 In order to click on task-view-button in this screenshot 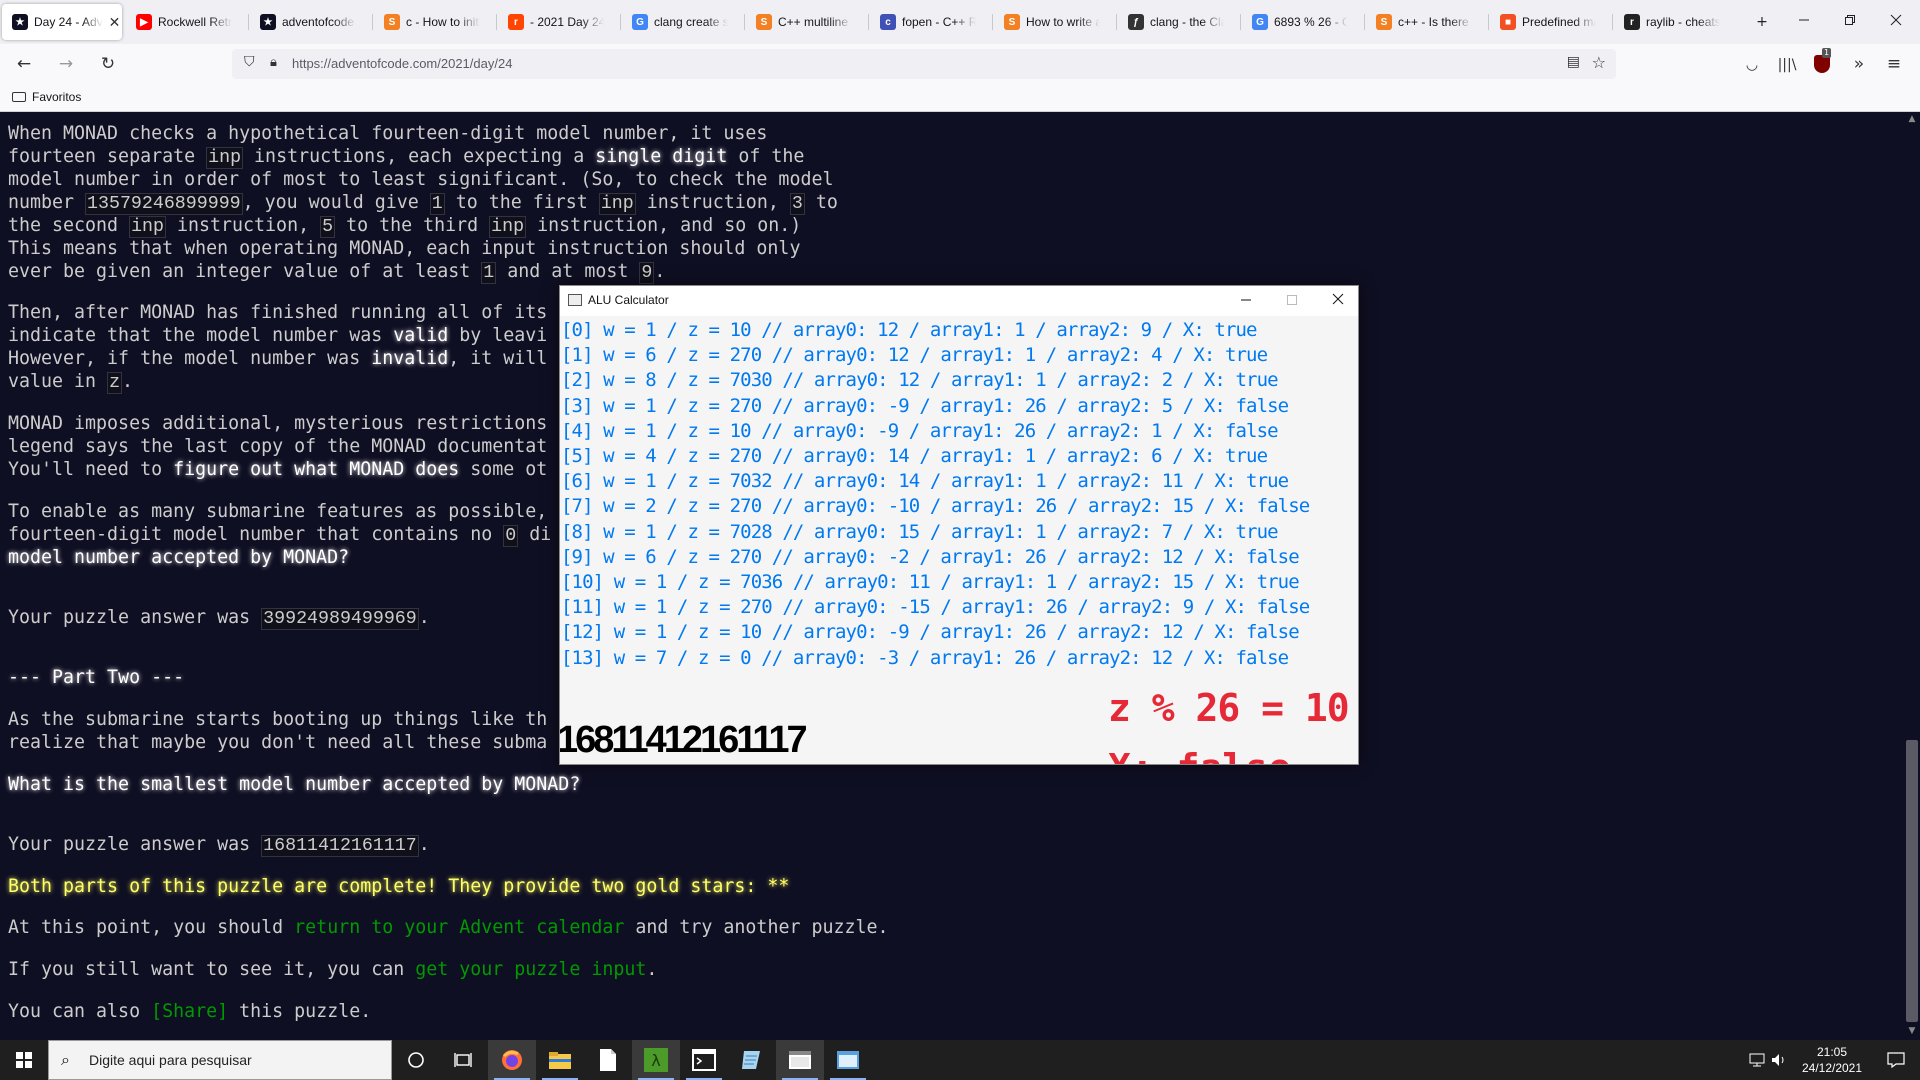, I will do `click(464, 1060)`.